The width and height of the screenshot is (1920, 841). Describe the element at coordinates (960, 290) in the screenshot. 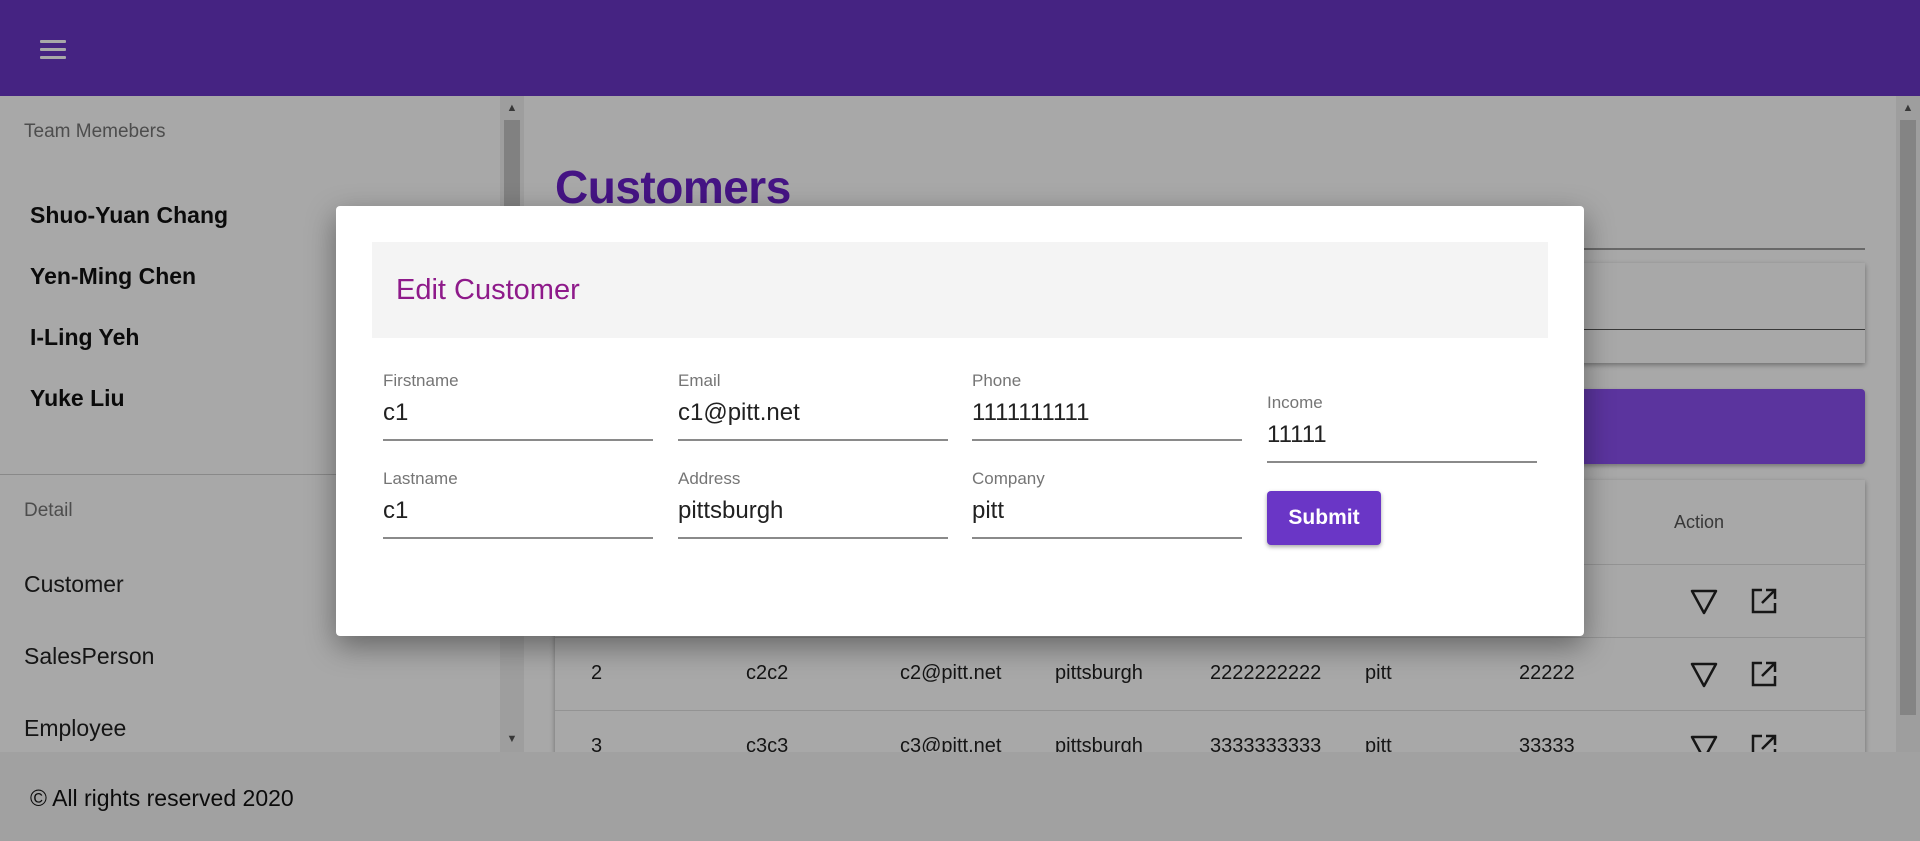

I see `dialog-header: Edit Customer` at that location.